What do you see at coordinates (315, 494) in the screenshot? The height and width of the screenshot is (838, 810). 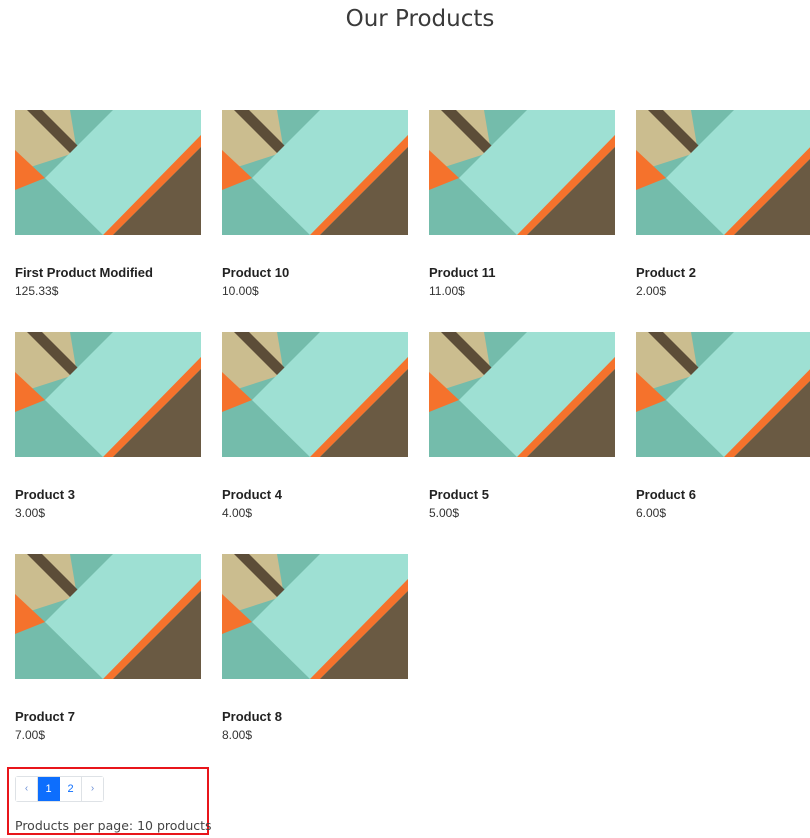 I see `product-name: Product 4` at bounding box center [315, 494].